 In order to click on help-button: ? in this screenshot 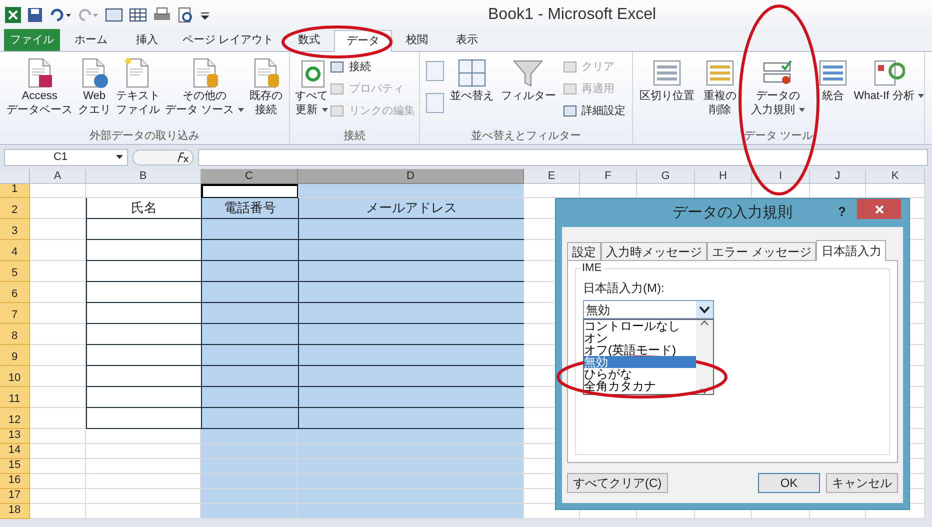, I will do `click(842, 212)`.